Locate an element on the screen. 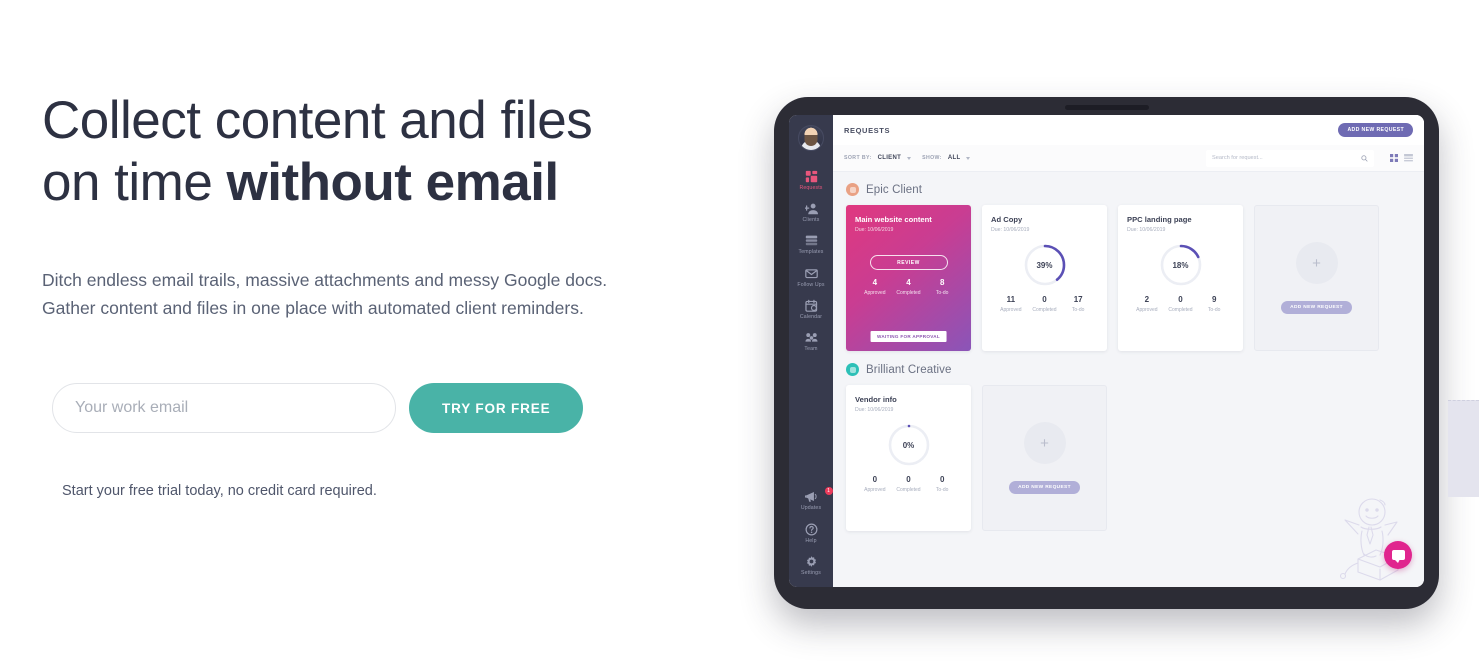 This screenshot has height=661, width=1479. show-value: ALL is located at coordinates (954, 158).